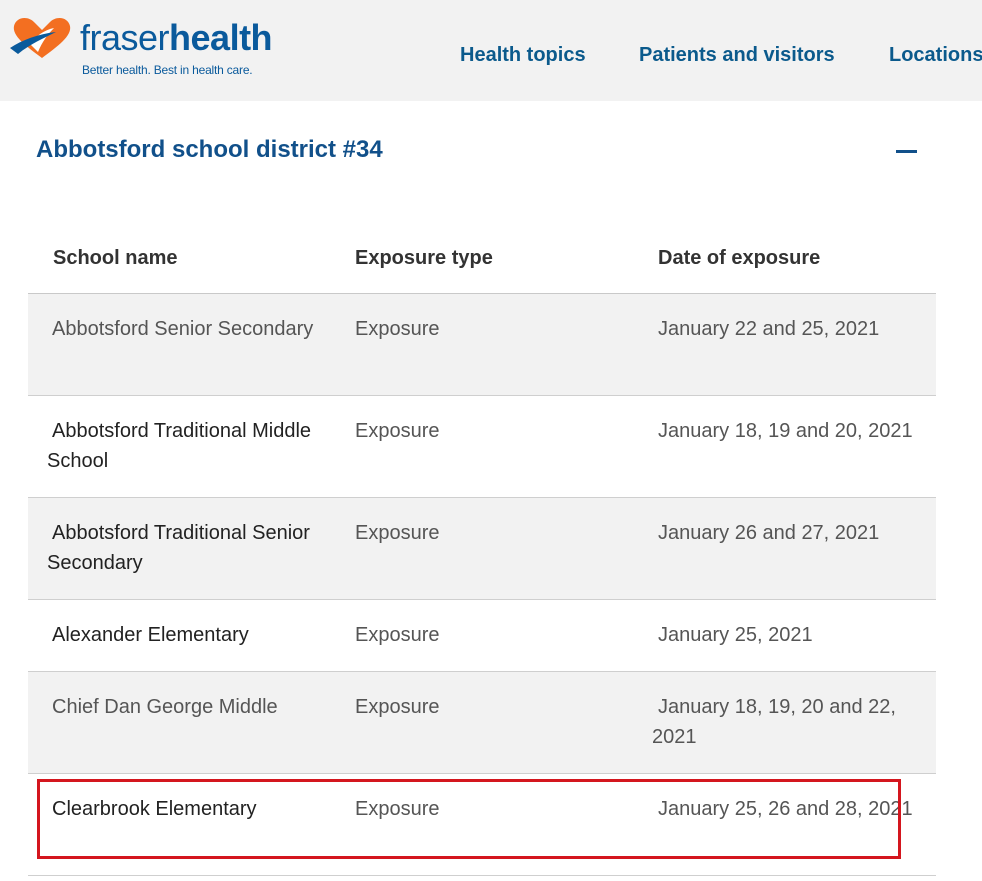 The image size is (982, 881). Describe the element at coordinates (523, 55) in the screenshot. I see `nav-health-topics: Health topics` at that location.